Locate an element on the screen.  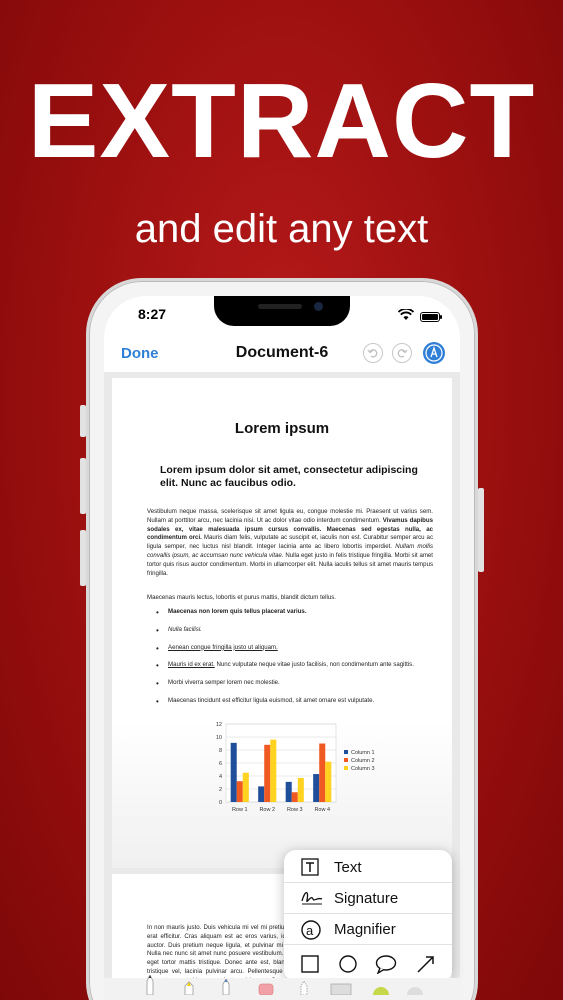
y-tick-label: 4 is located at coordinates (220, 777).